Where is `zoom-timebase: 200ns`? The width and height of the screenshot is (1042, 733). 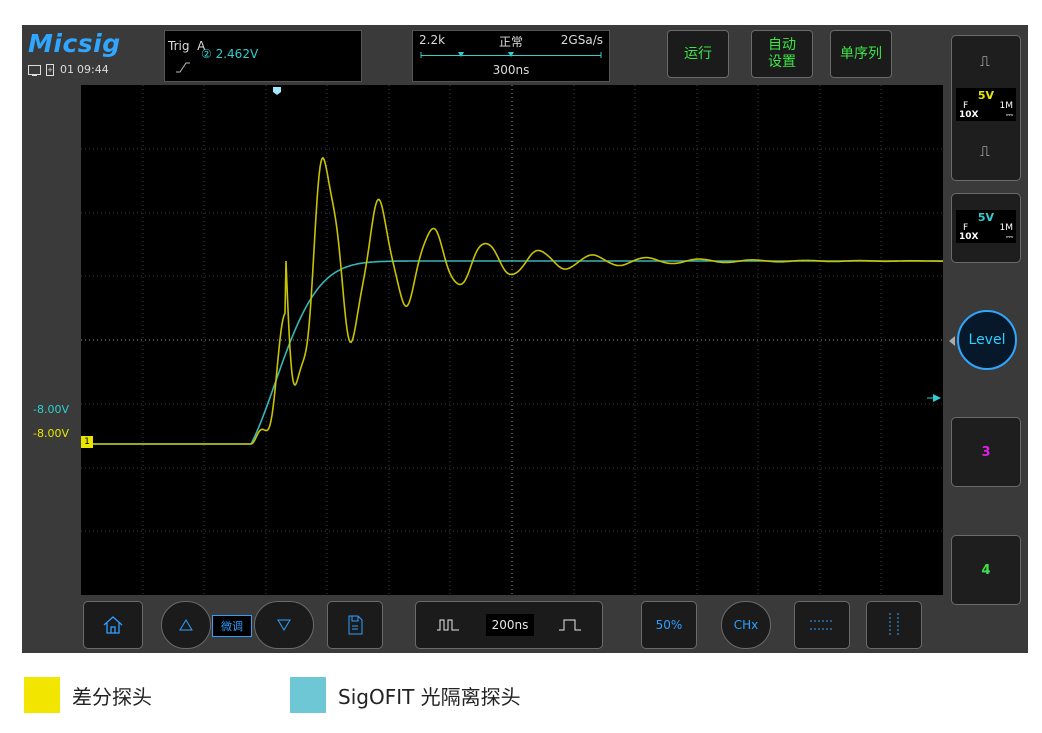
zoom-timebase: 200ns is located at coordinates (510, 625).